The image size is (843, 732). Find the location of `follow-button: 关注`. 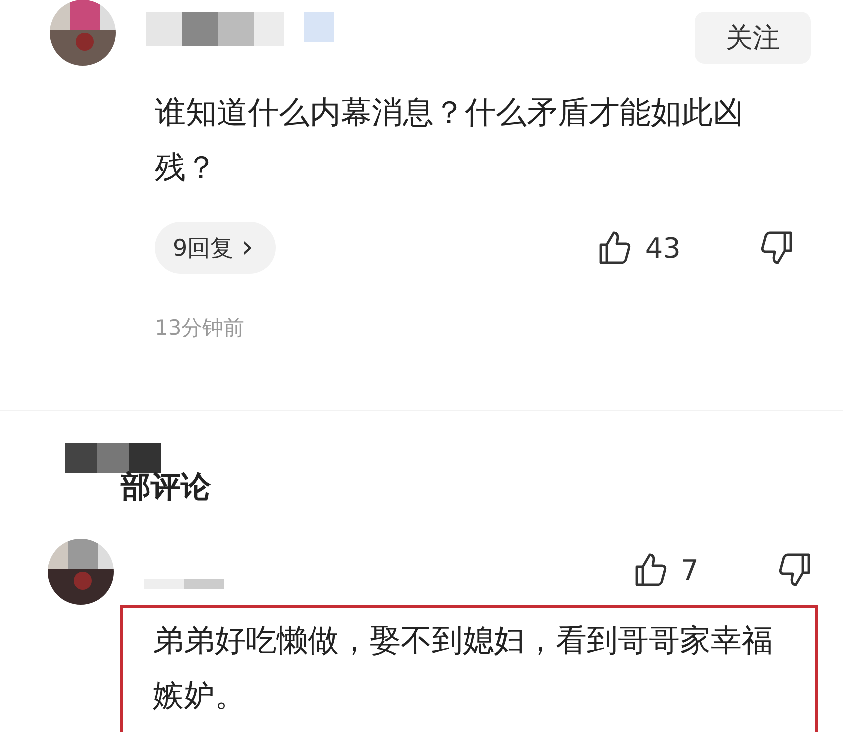

follow-button: 关注 is located at coordinates (753, 38).